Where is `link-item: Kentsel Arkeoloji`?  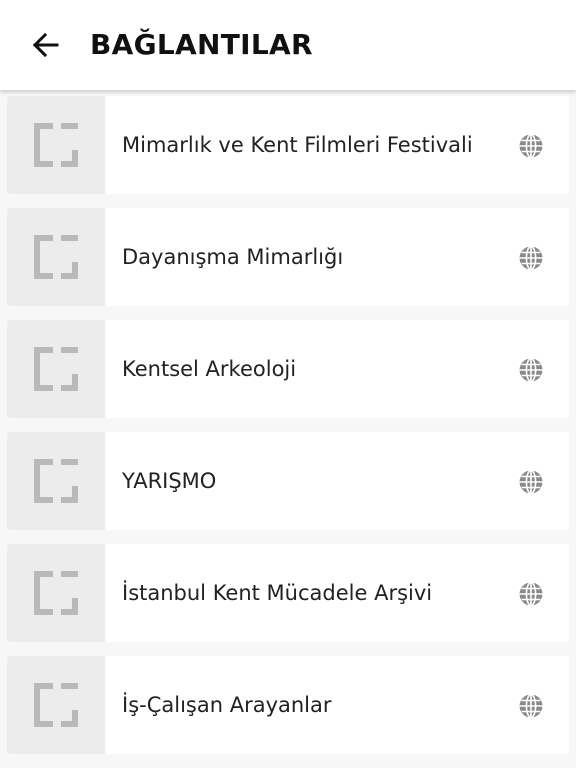
link-item: Kentsel Arkeoloji is located at coordinates (288, 369).